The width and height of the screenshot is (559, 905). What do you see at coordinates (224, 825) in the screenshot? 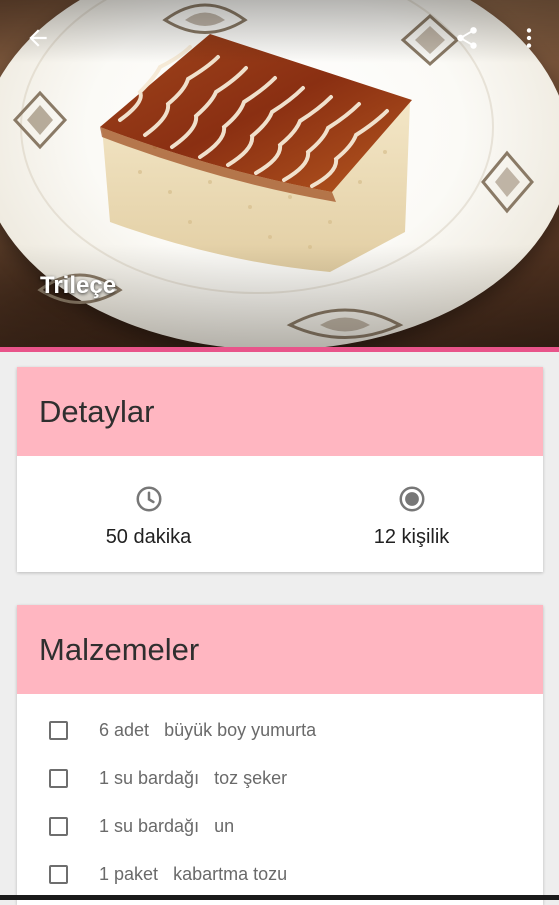
I see `ingredient-name: un` at bounding box center [224, 825].